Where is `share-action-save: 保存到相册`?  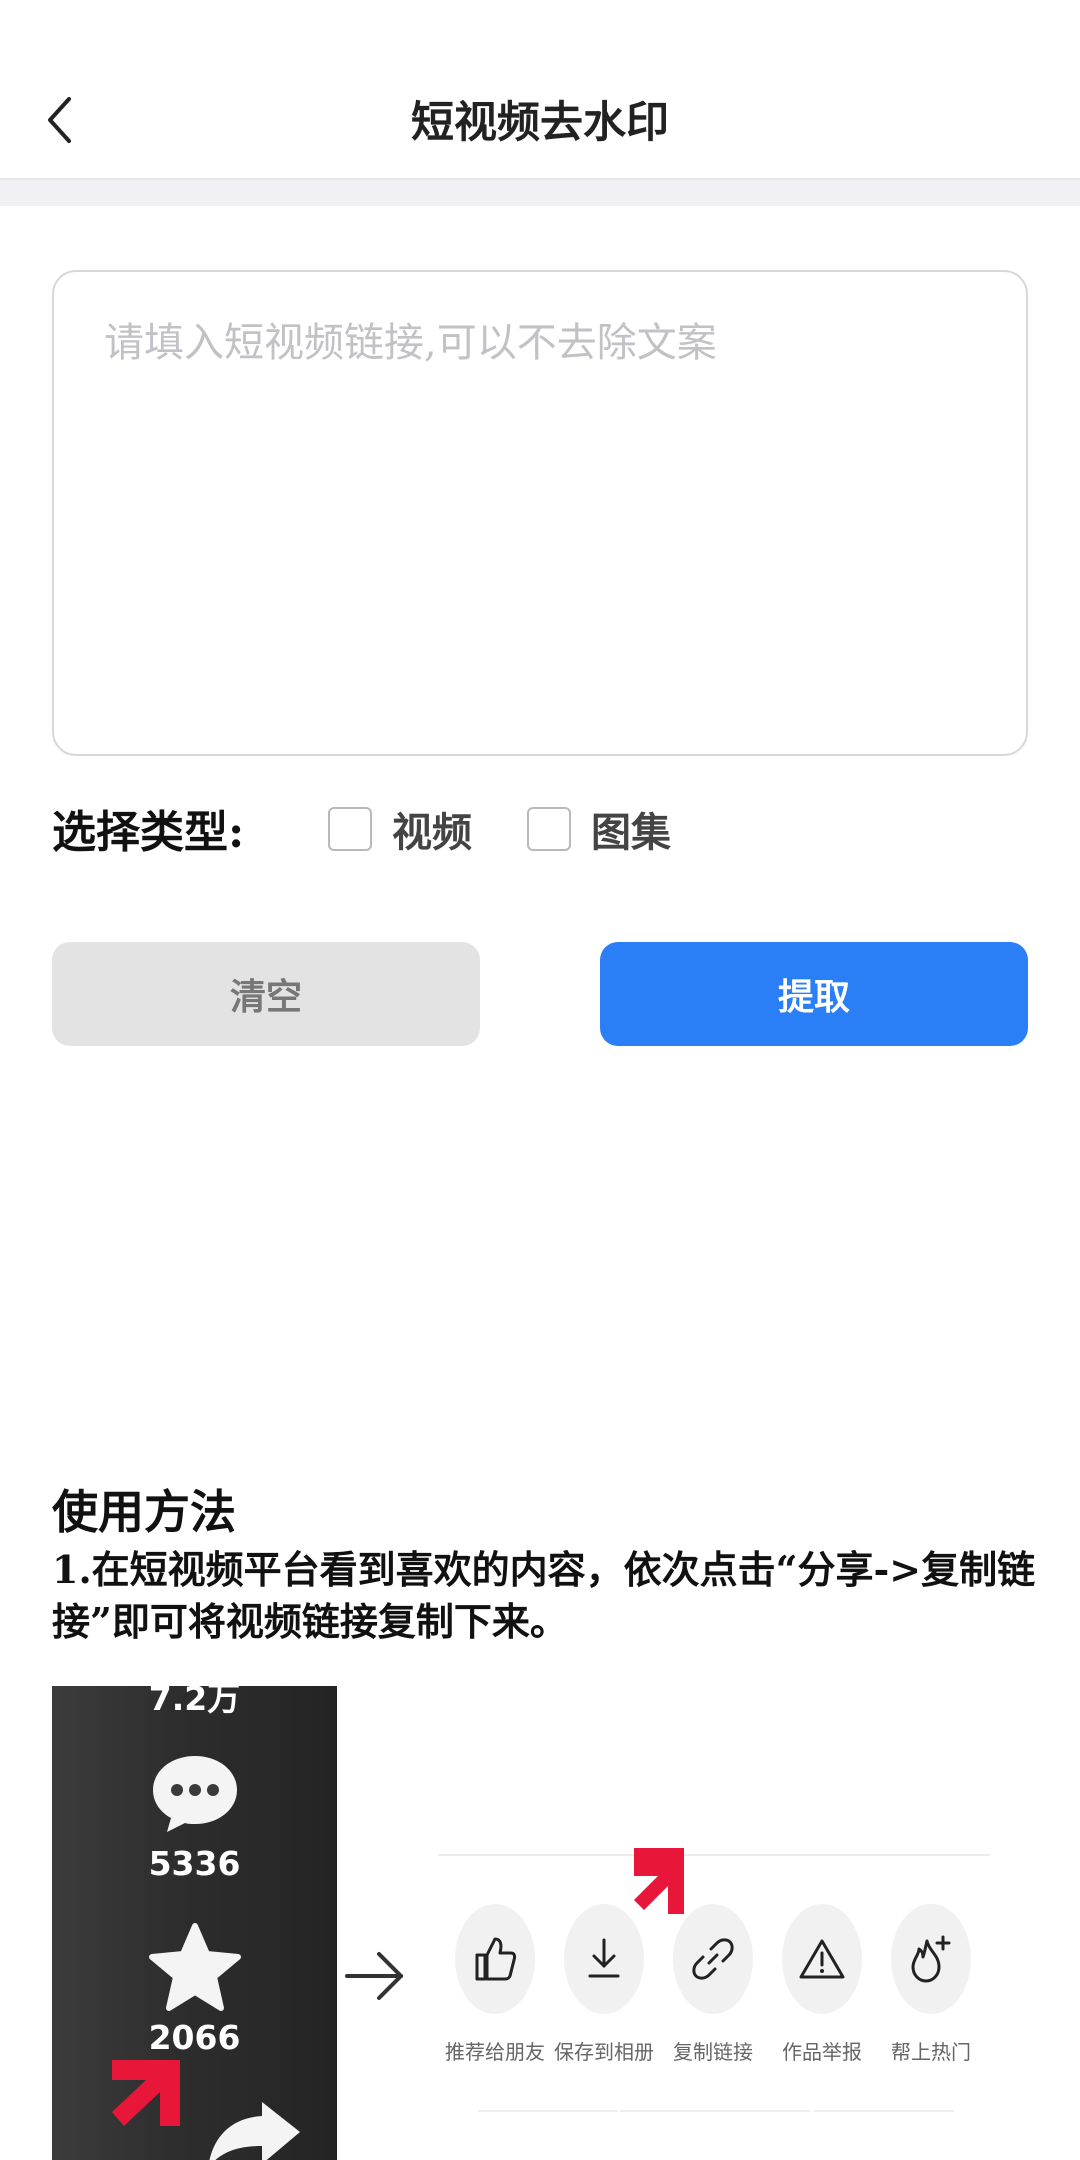 share-action-save: 保存到相册 is located at coordinates (604, 1984).